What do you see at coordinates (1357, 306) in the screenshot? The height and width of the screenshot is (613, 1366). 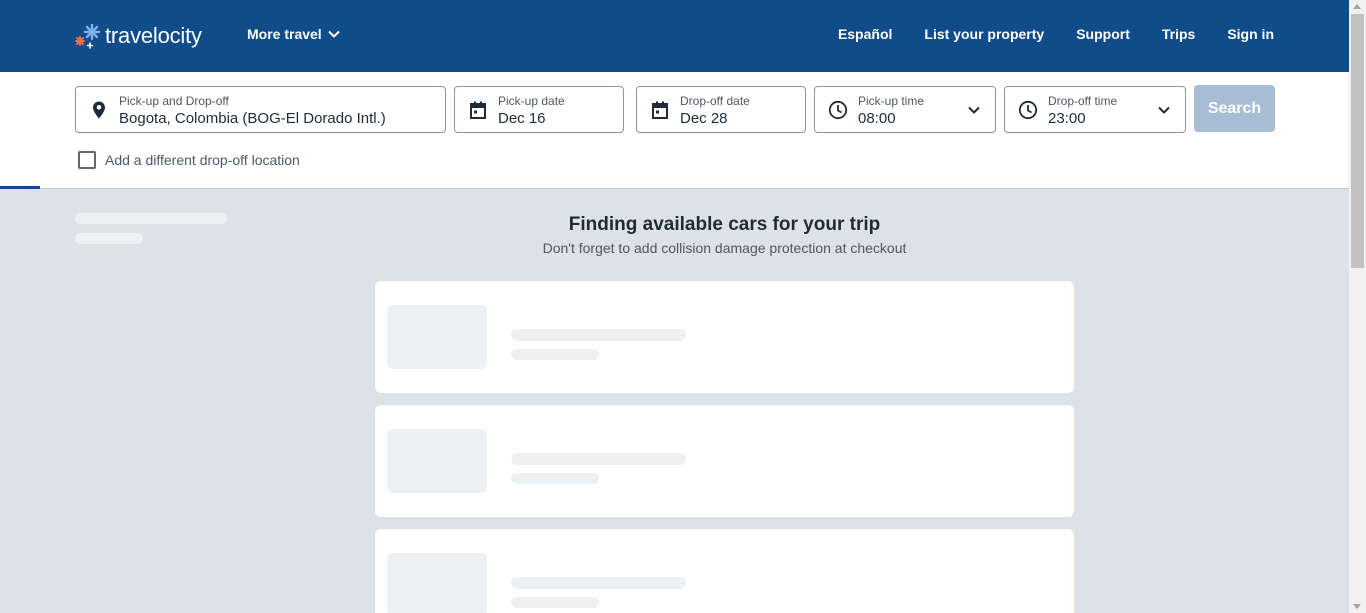 I see `vertical-scrollbar` at bounding box center [1357, 306].